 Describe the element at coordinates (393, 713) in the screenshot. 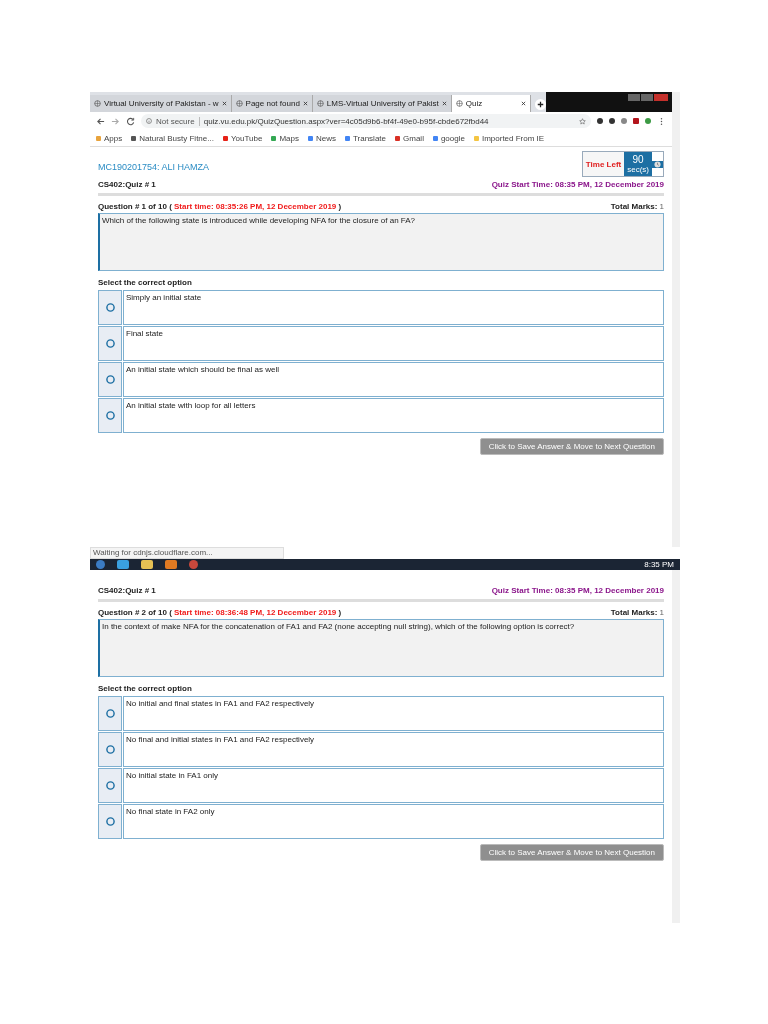

I see `option-text-area: No initial and final states in FA1 and FA2 respectively` at that location.